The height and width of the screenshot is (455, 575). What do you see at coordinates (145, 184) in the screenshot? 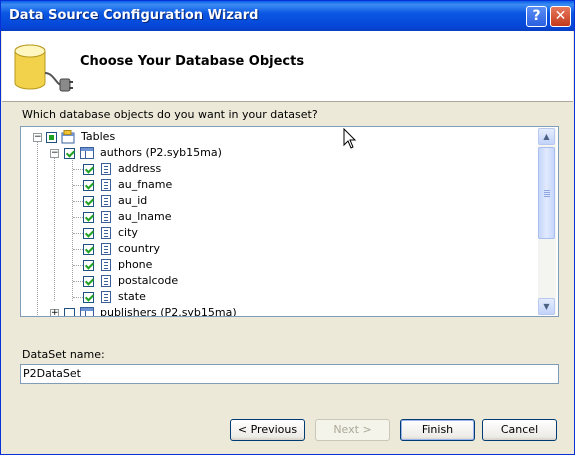
I see `tree-node-label: au_fname` at bounding box center [145, 184].